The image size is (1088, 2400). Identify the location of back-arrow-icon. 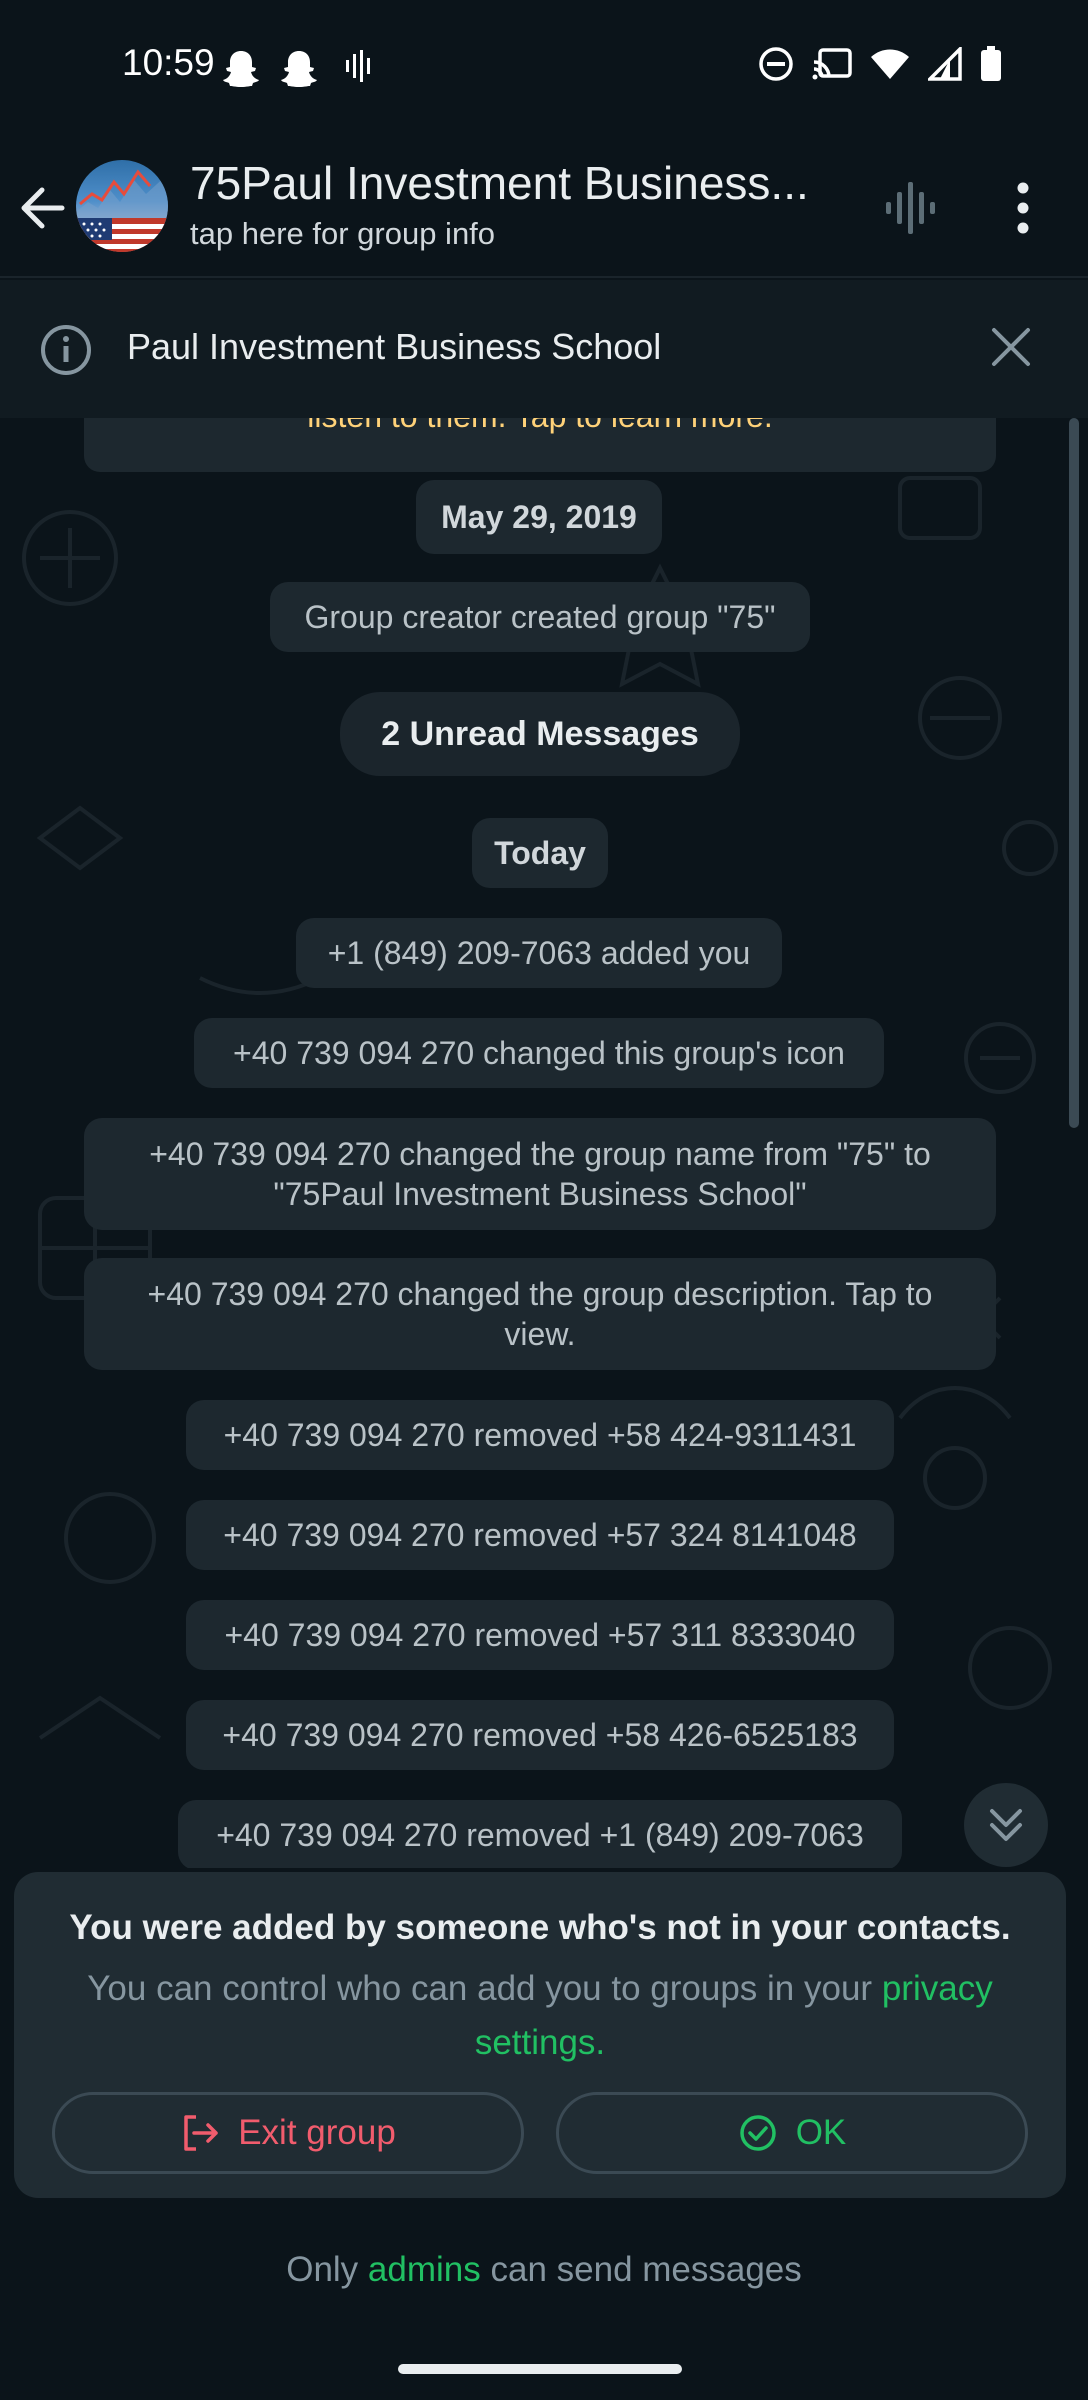
(43, 208).